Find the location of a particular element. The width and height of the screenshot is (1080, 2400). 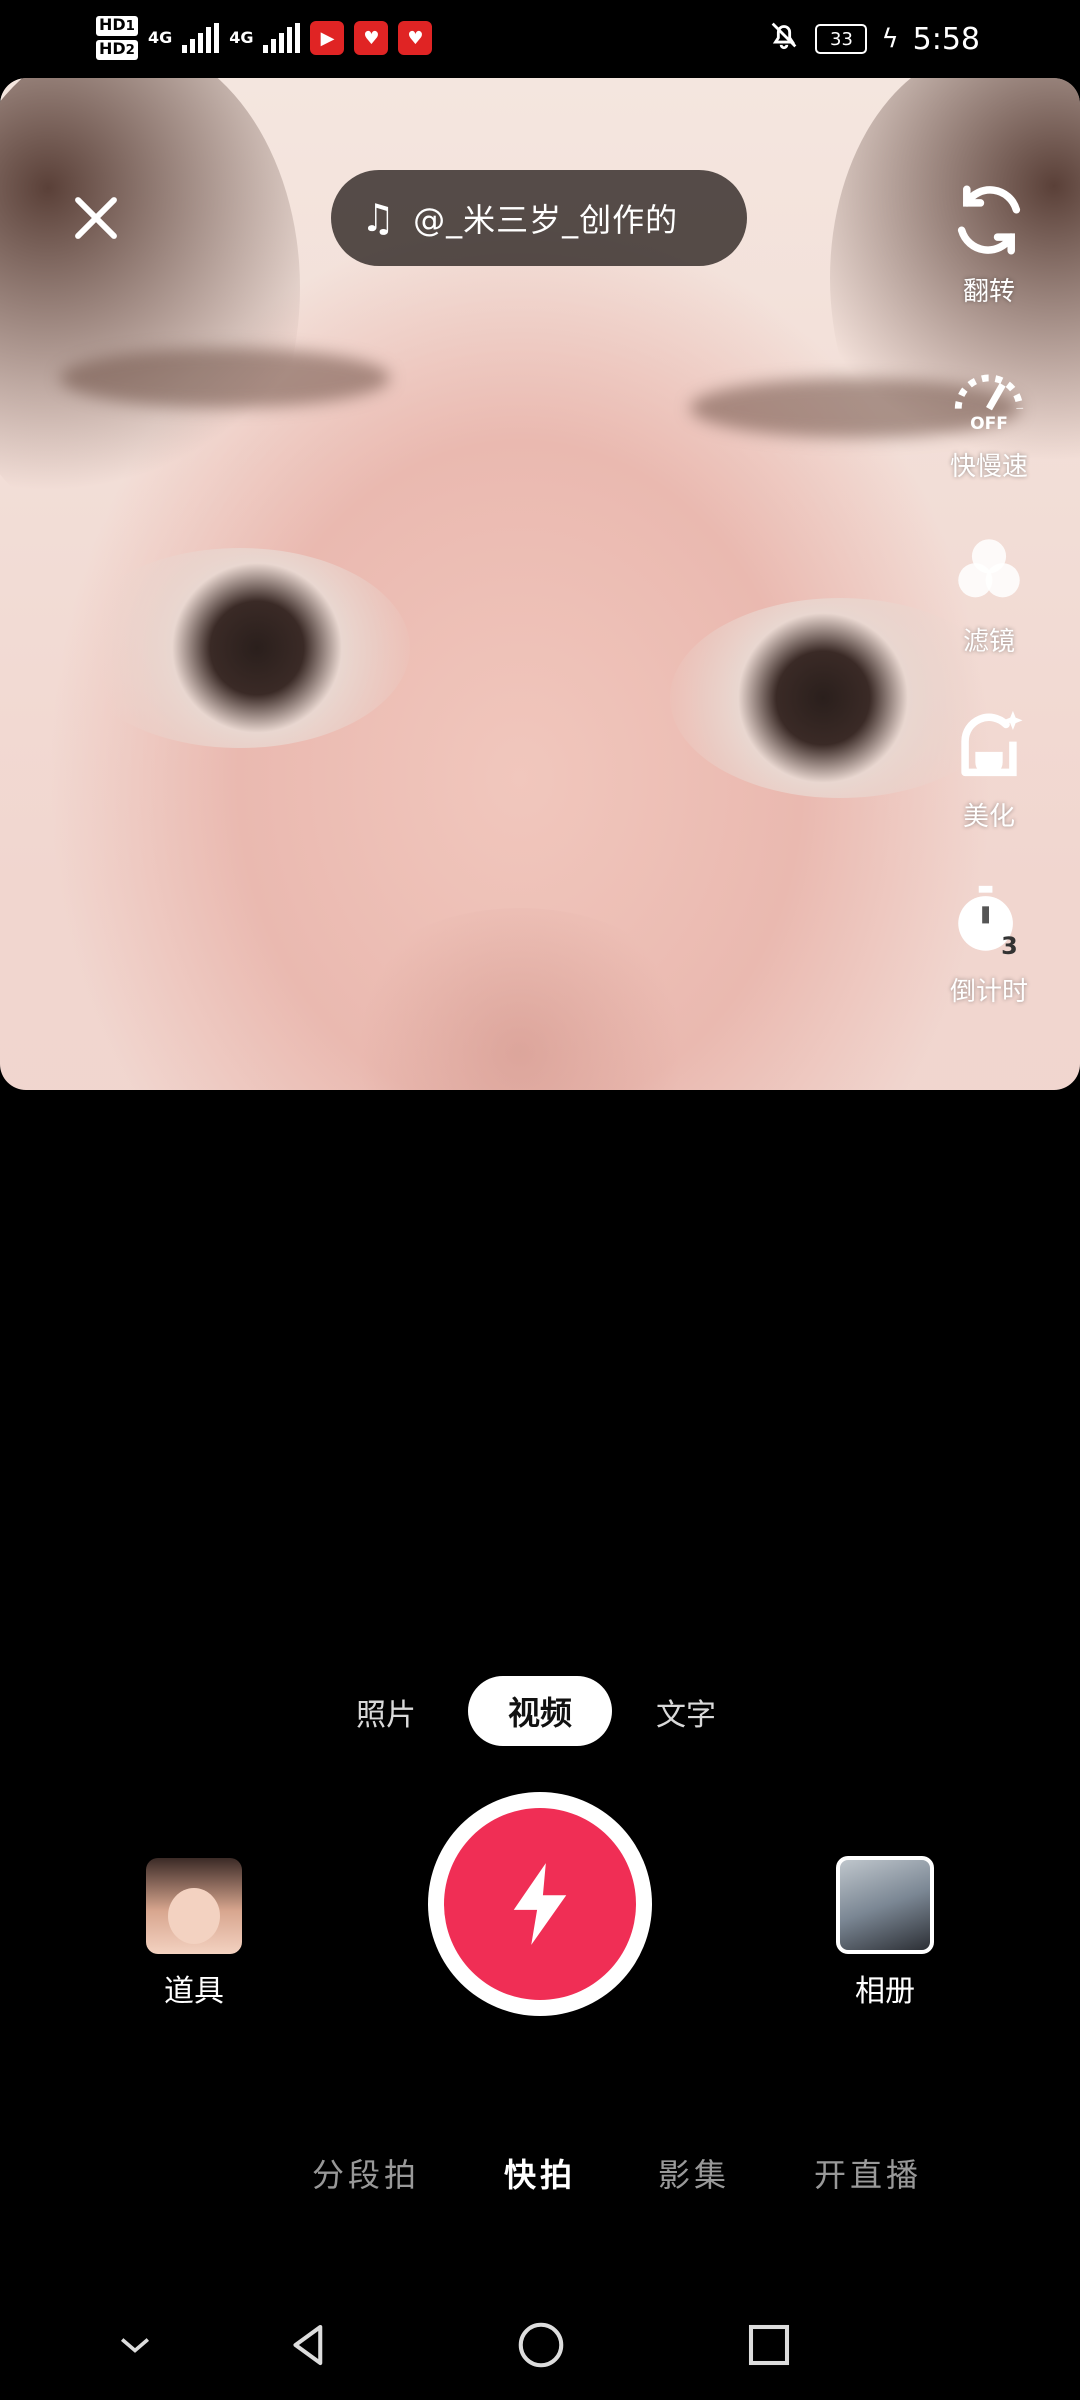

lightning-icon is located at coordinates (540, 1904).